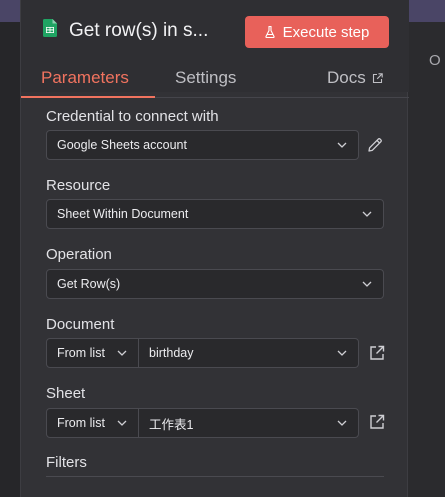 This screenshot has width=445, height=497. Describe the element at coordinates (205, 78) in the screenshot. I see `tab-settings: Settings` at that location.